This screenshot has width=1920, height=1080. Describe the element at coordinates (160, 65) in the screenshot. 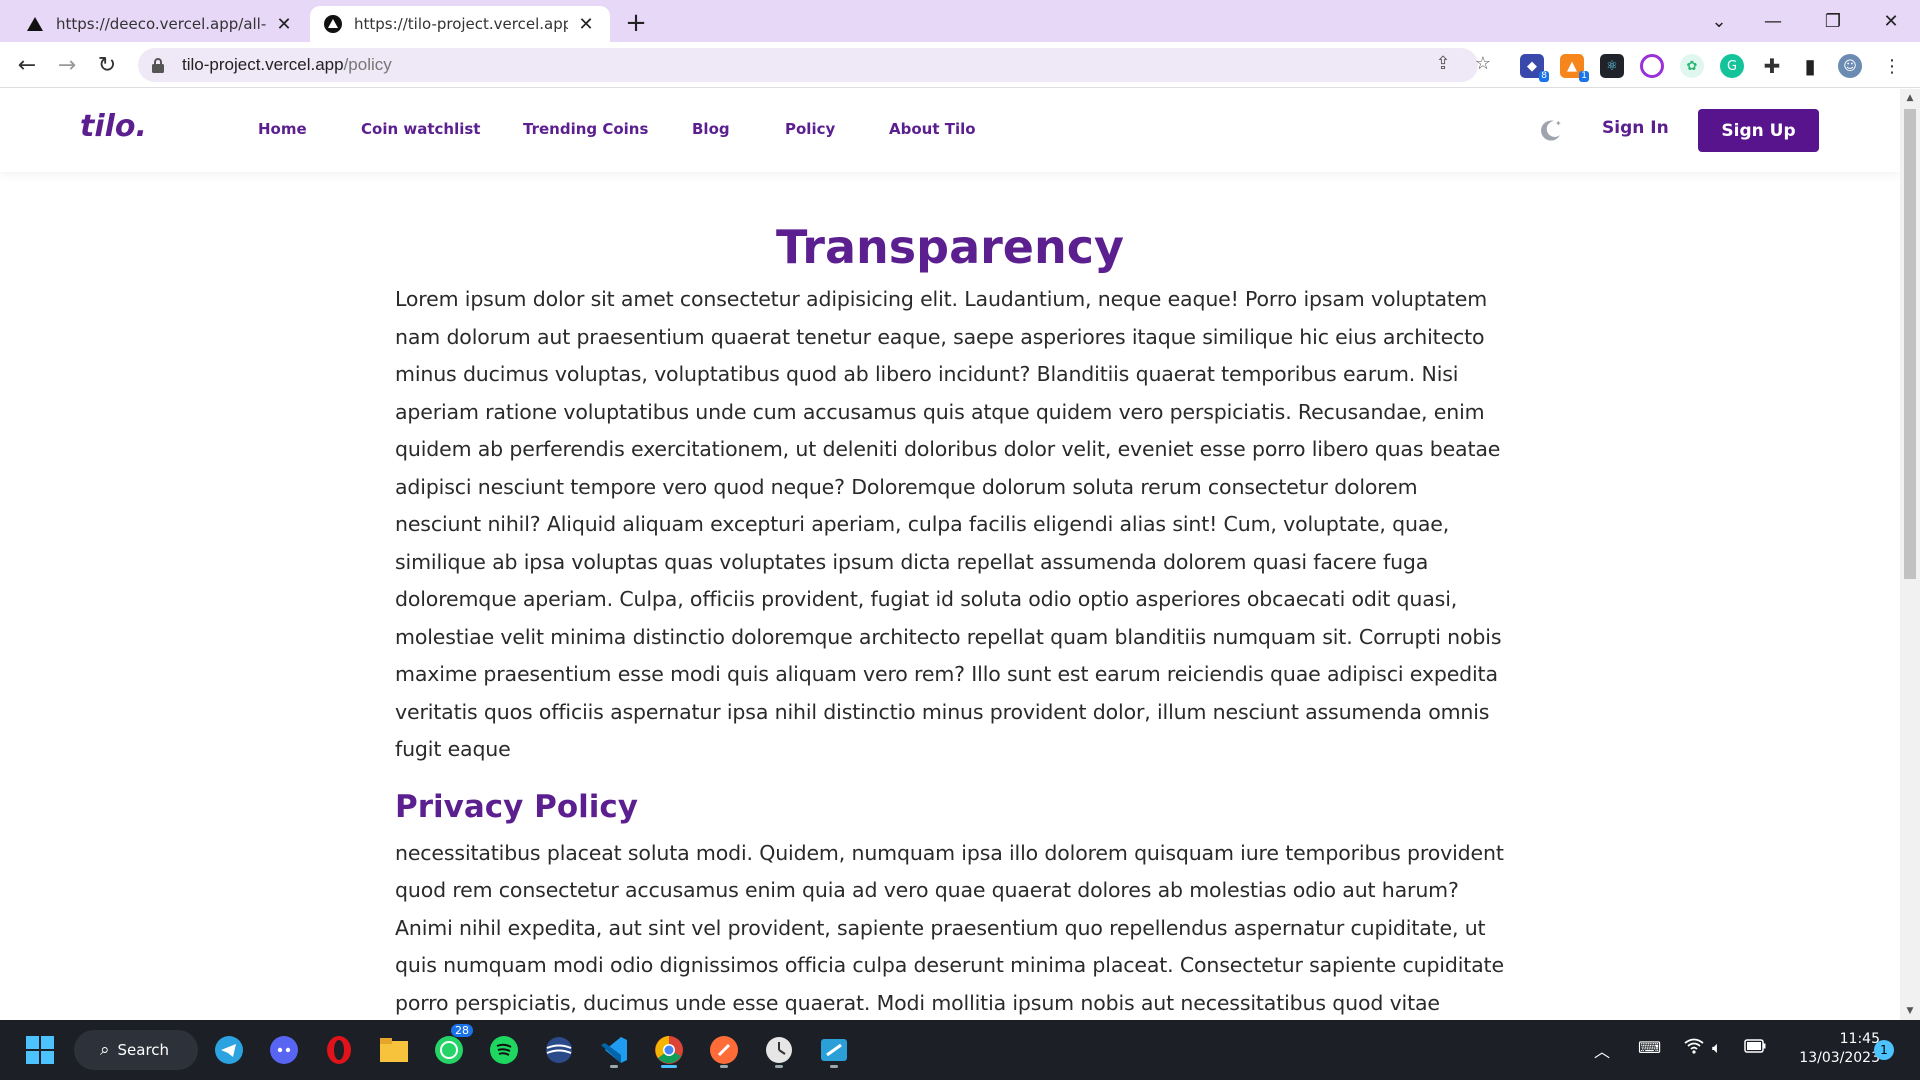

I see `lock-icon` at that location.